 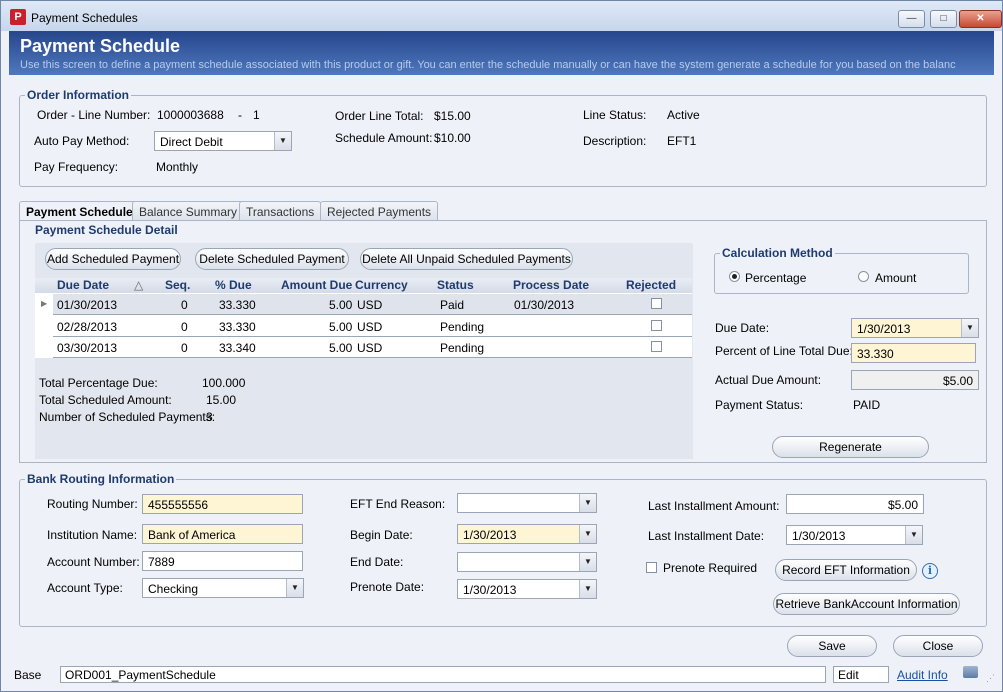 What do you see at coordinates (87, 348) in the screenshot?
I see `cell-due-date: 03/30/2013` at bounding box center [87, 348].